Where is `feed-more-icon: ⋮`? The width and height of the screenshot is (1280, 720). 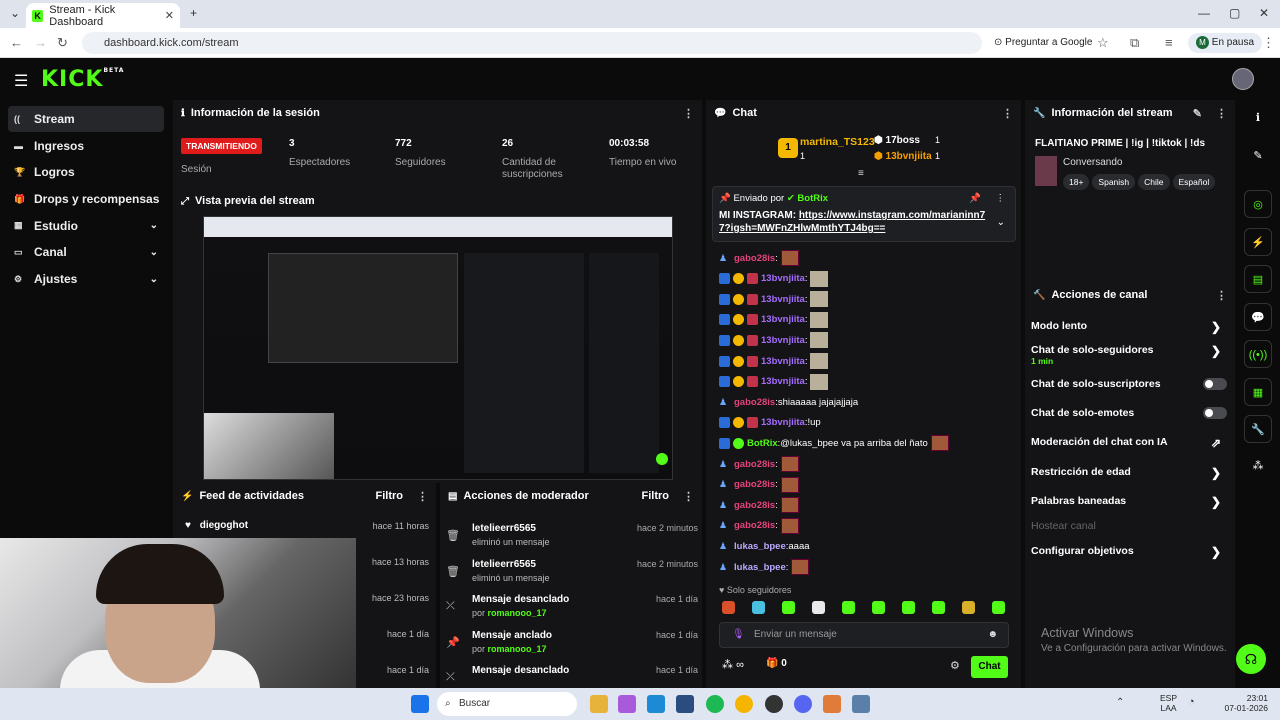
feed-more-icon: ⋮ is located at coordinates (422, 496).